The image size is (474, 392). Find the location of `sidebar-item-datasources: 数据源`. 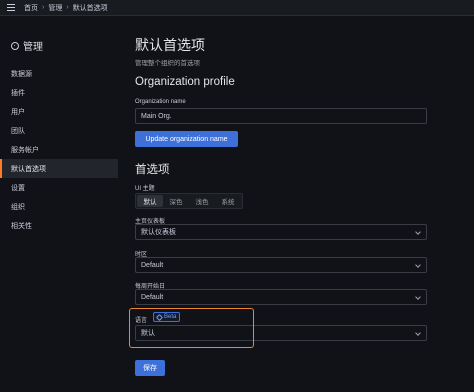

sidebar-item-datasources: 数据源 is located at coordinates (59, 73).